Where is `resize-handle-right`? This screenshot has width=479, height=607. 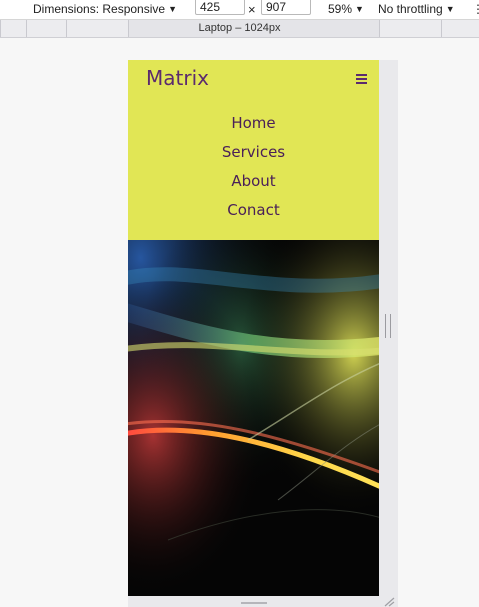
resize-handle-right is located at coordinates (388, 326).